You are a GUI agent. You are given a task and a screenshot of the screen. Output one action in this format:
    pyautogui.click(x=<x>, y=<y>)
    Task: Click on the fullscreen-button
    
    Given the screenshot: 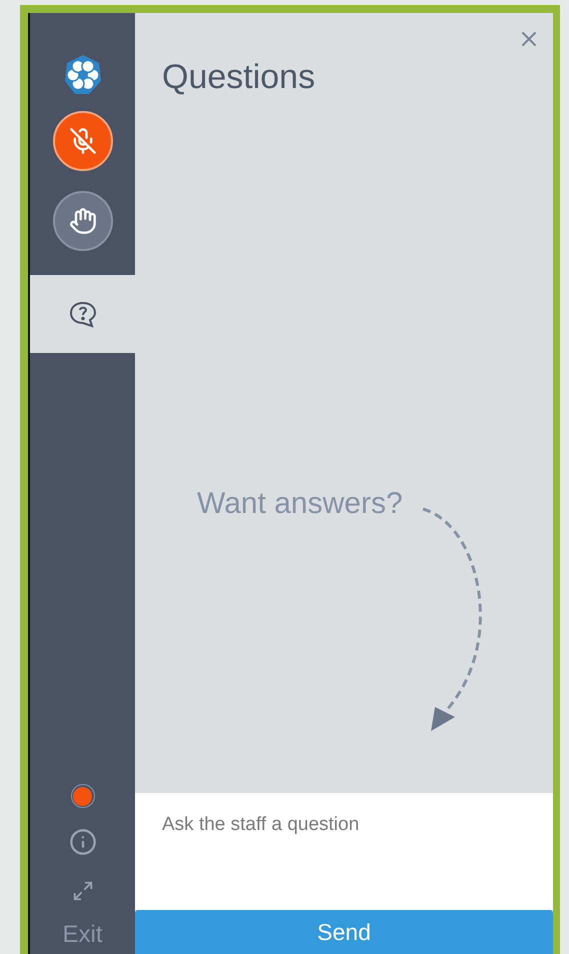 What is the action you would take?
    pyautogui.click(x=83, y=891)
    